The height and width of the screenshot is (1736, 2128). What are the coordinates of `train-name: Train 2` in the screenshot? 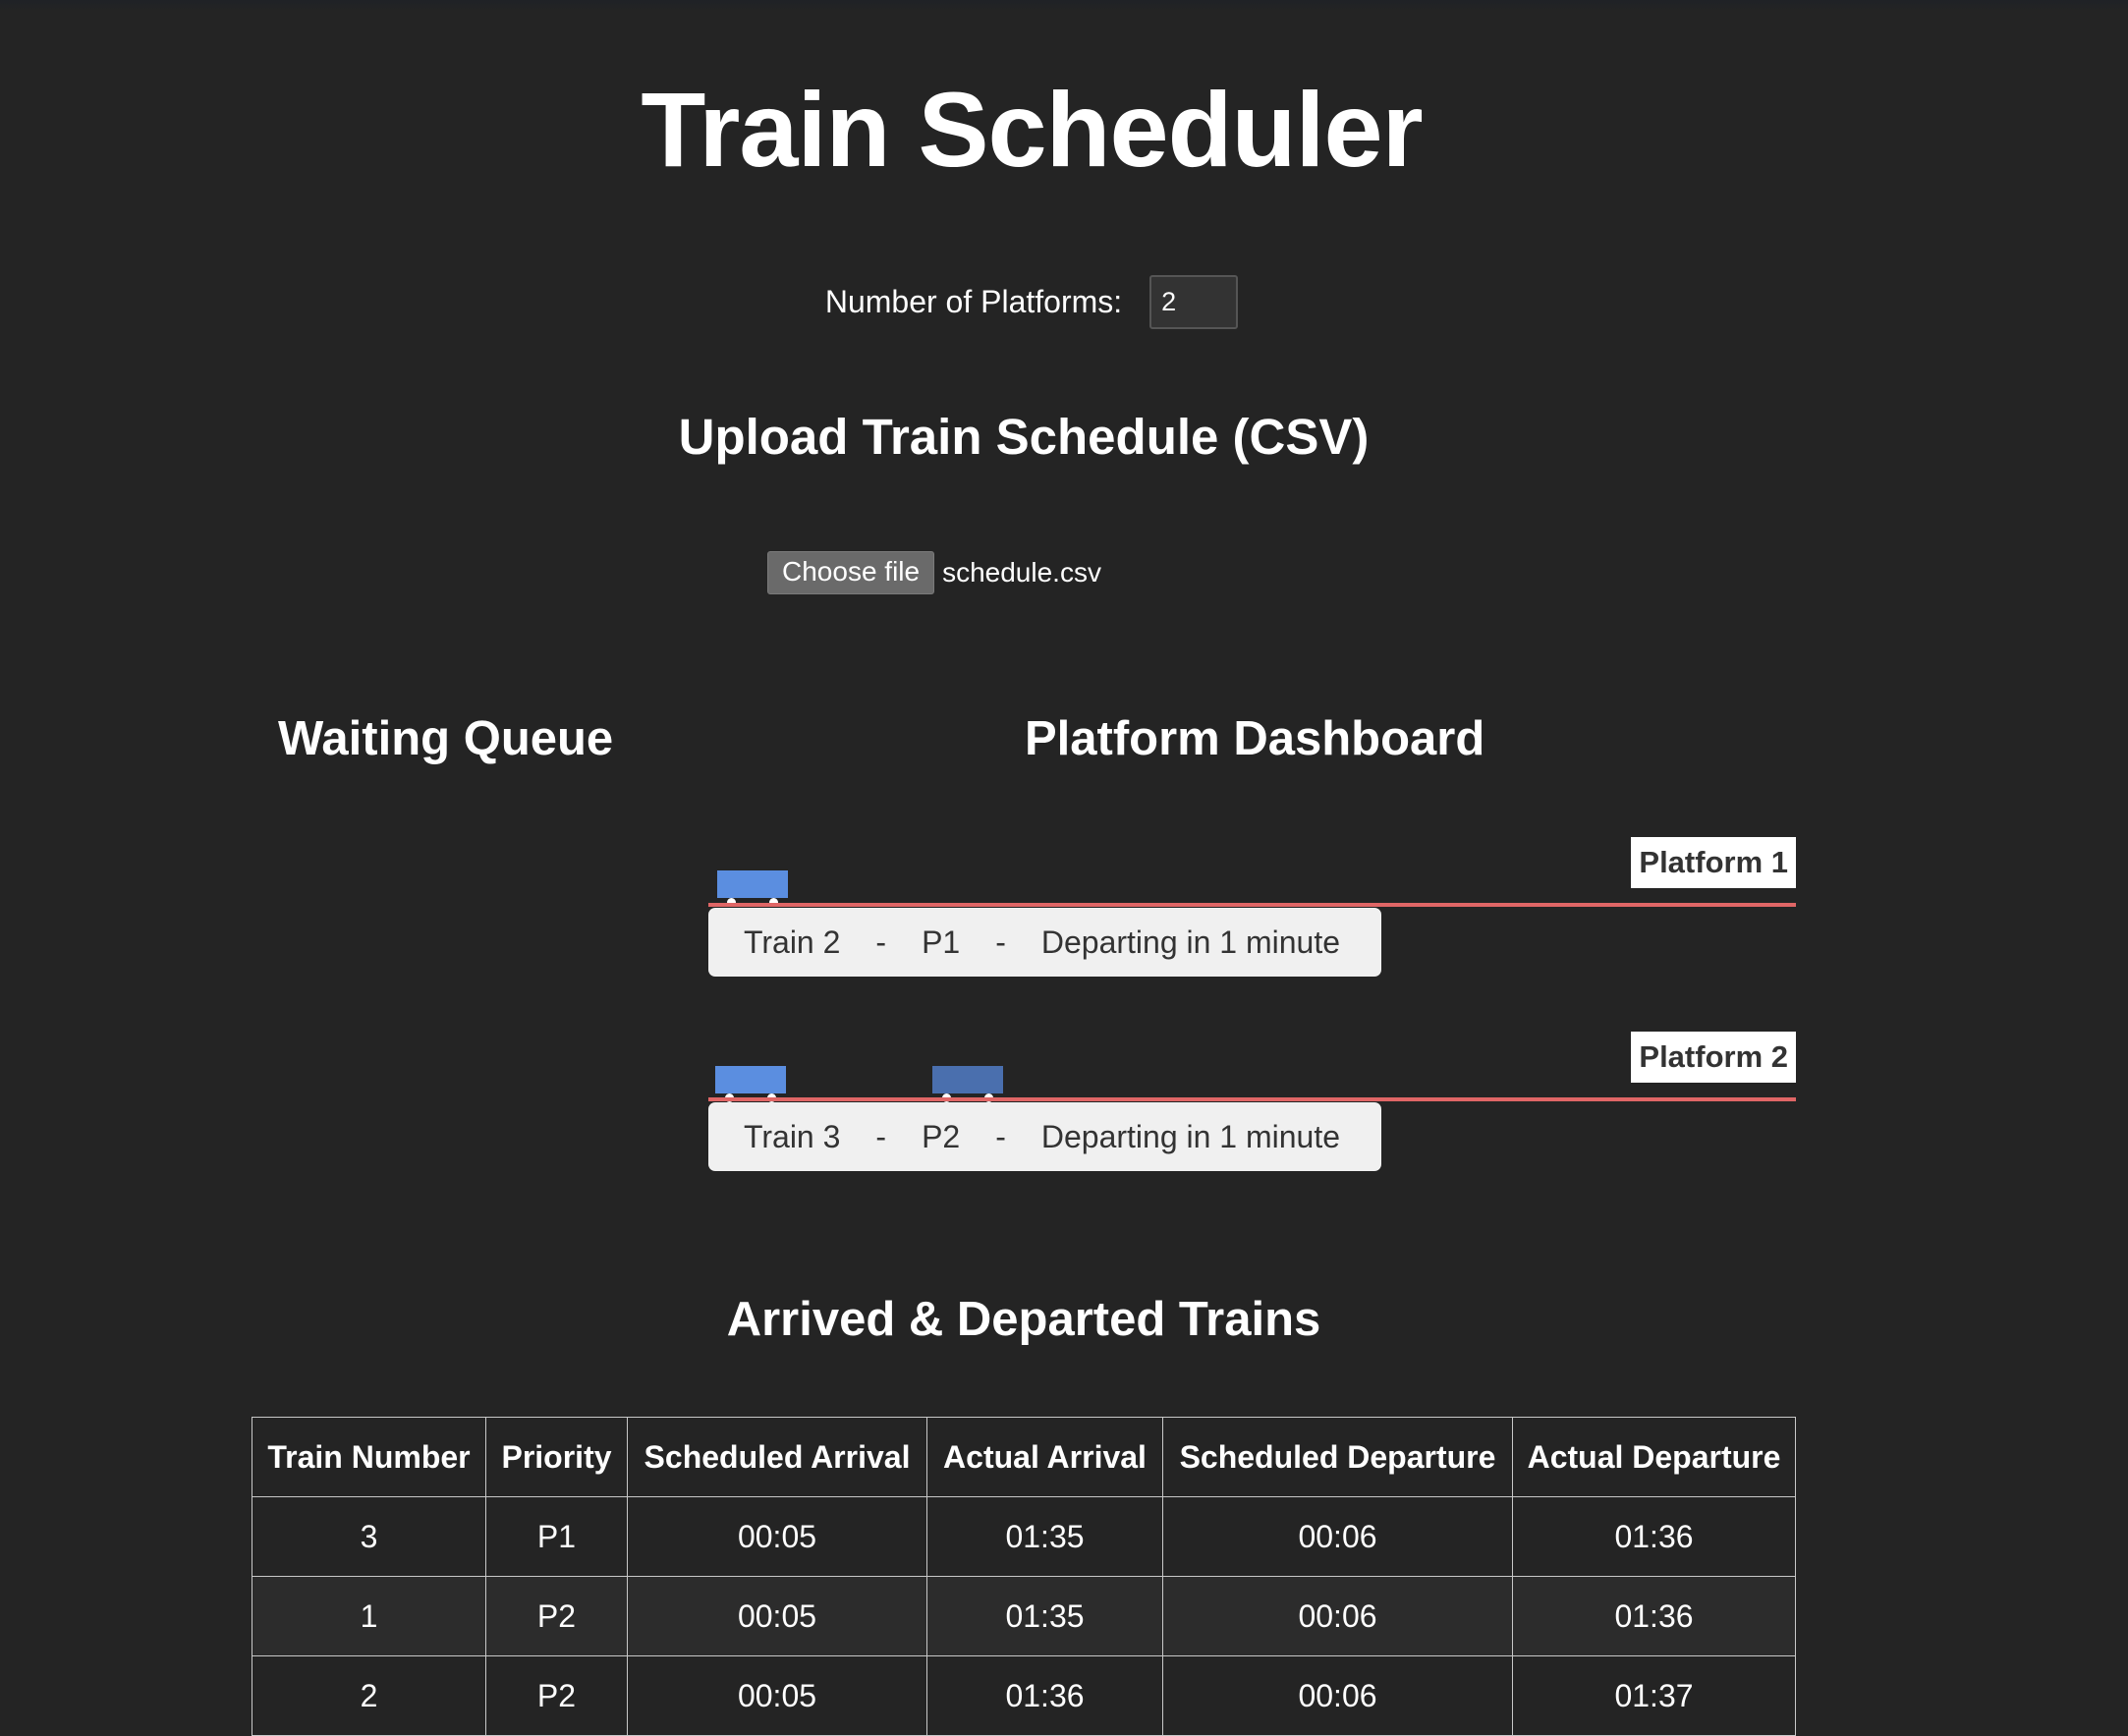 It's located at (792, 942).